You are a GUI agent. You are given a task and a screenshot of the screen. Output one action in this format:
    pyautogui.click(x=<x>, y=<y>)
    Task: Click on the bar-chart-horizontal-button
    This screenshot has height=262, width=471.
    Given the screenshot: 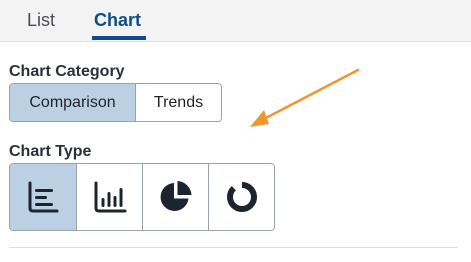 What is the action you would take?
    pyautogui.click(x=43, y=197)
    